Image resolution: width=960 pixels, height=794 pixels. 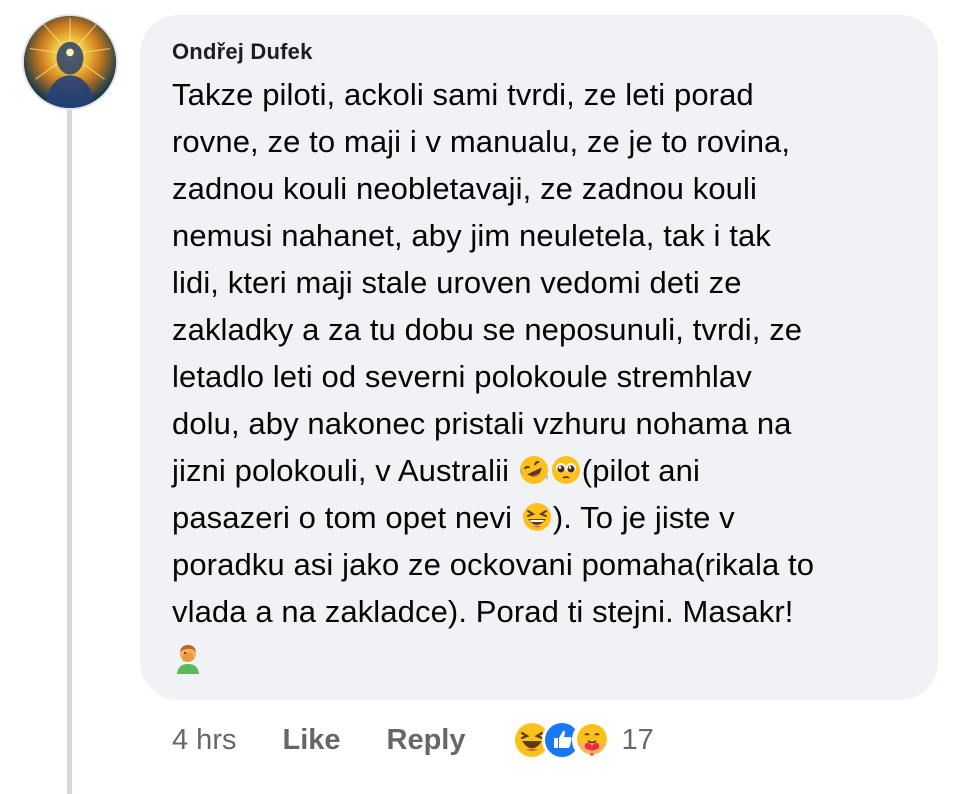 I want to click on comment-line-text: ). To je jiste v, so click(x=643, y=517).